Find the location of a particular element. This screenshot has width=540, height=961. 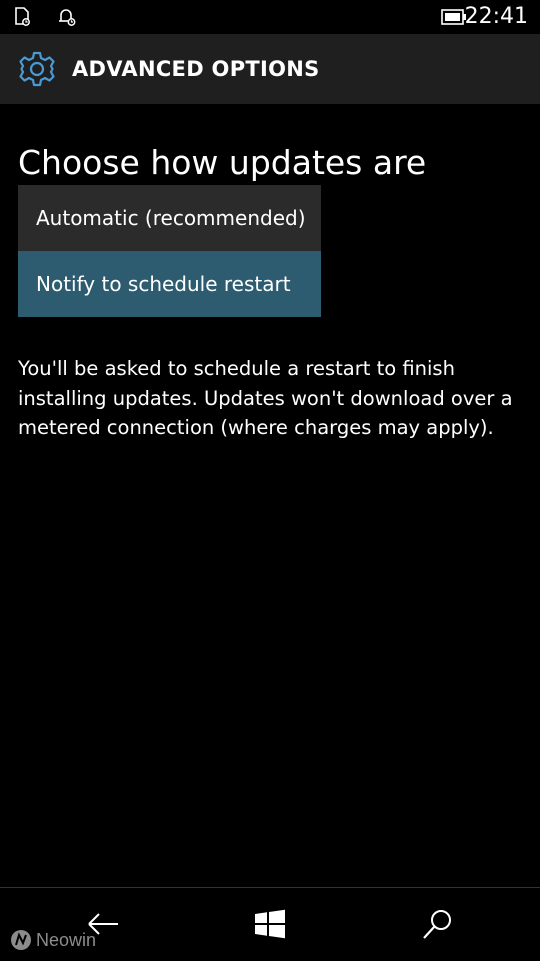

windows-logo-icon is located at coordinates (270, 924).